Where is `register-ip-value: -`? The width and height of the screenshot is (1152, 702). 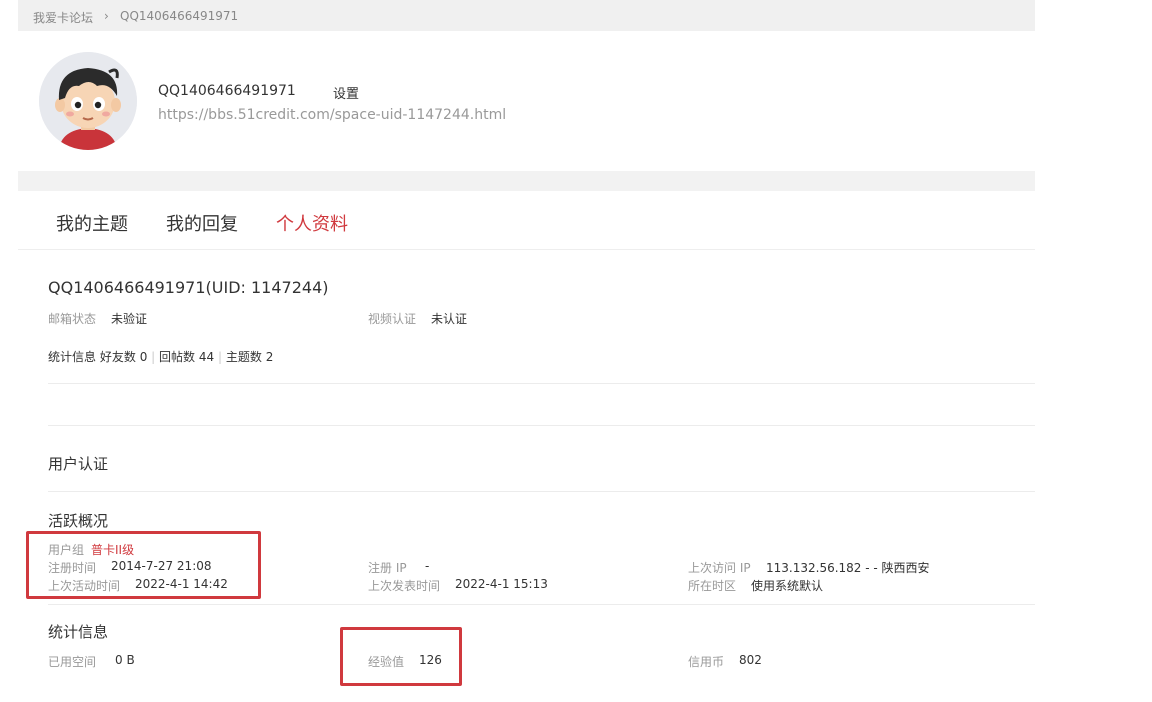 register-ip-value: - is located at coordinates (427, 566).